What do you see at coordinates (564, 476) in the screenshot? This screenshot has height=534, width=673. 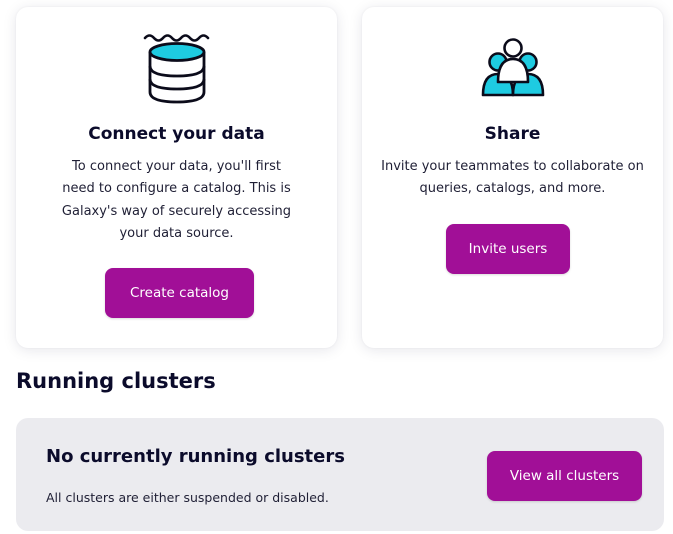 I see `view-all-clusters-button: View all clusters` at bounding box center [564, 476].